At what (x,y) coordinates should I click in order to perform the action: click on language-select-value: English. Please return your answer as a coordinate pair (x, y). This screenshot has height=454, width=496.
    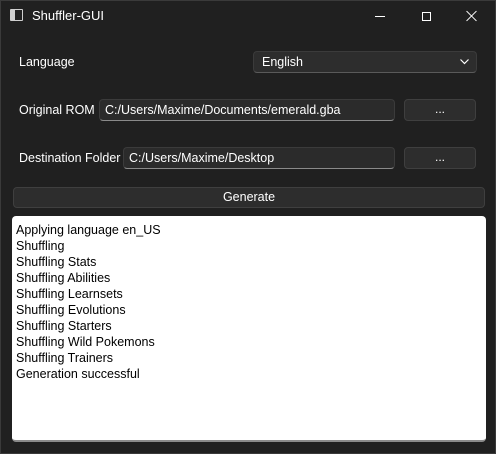
    Looking at the image, I should click on (282, 62).